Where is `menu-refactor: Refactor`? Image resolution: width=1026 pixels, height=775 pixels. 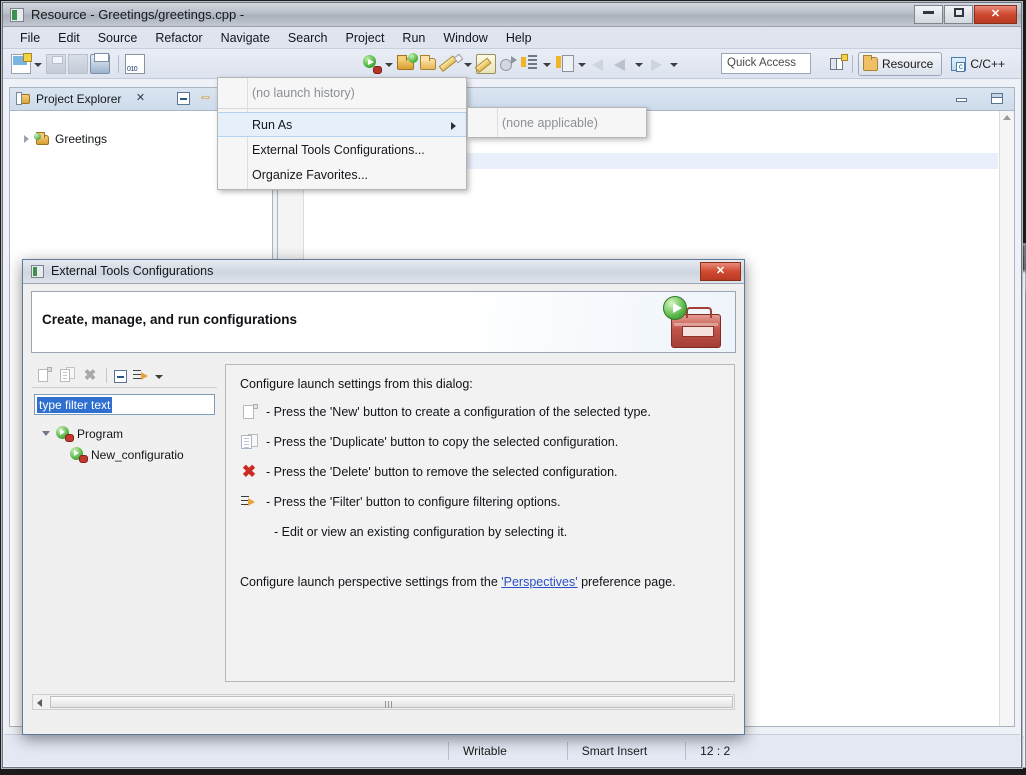 menu-refactor: Refactor is located at coordinates (178, 38).